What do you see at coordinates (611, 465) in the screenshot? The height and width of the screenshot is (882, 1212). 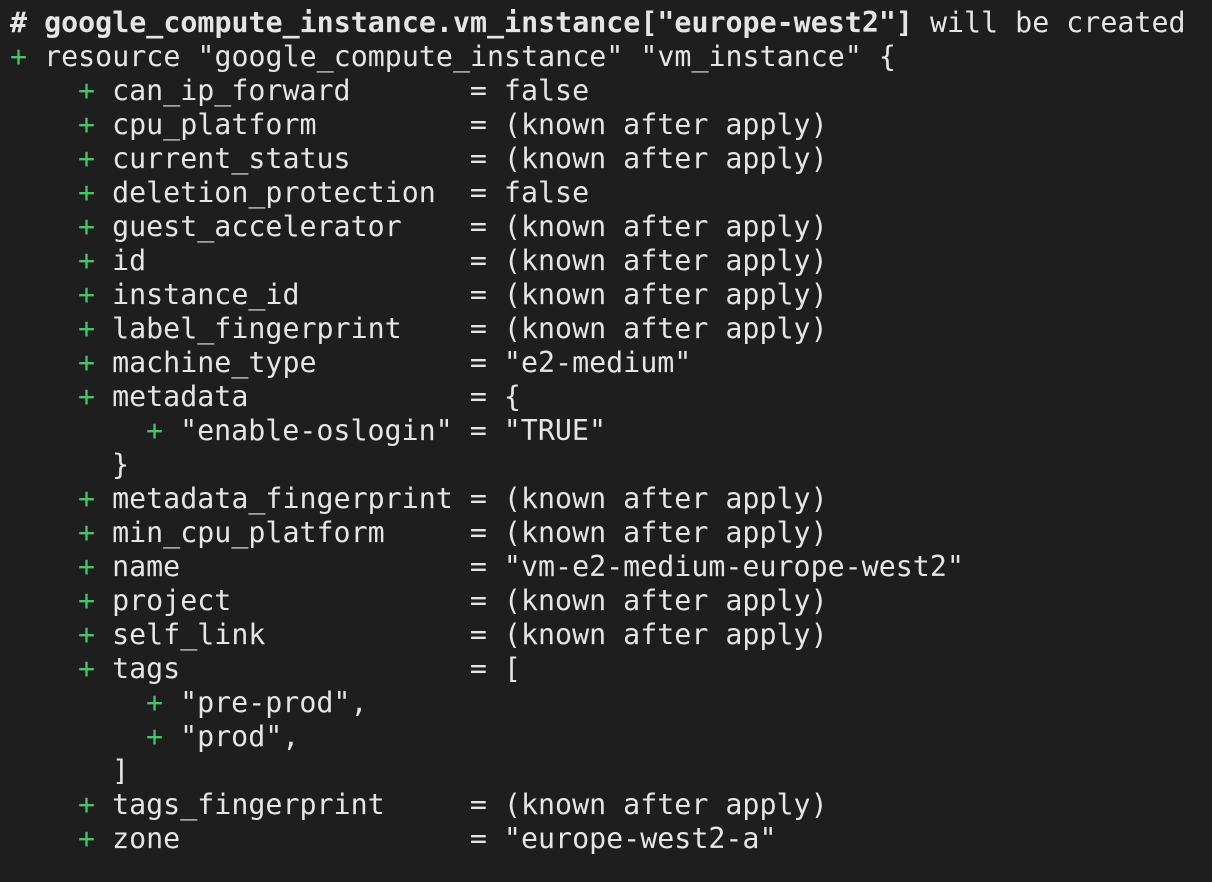 I see `metadata-close-line: }` at bounding box center [611, 465].